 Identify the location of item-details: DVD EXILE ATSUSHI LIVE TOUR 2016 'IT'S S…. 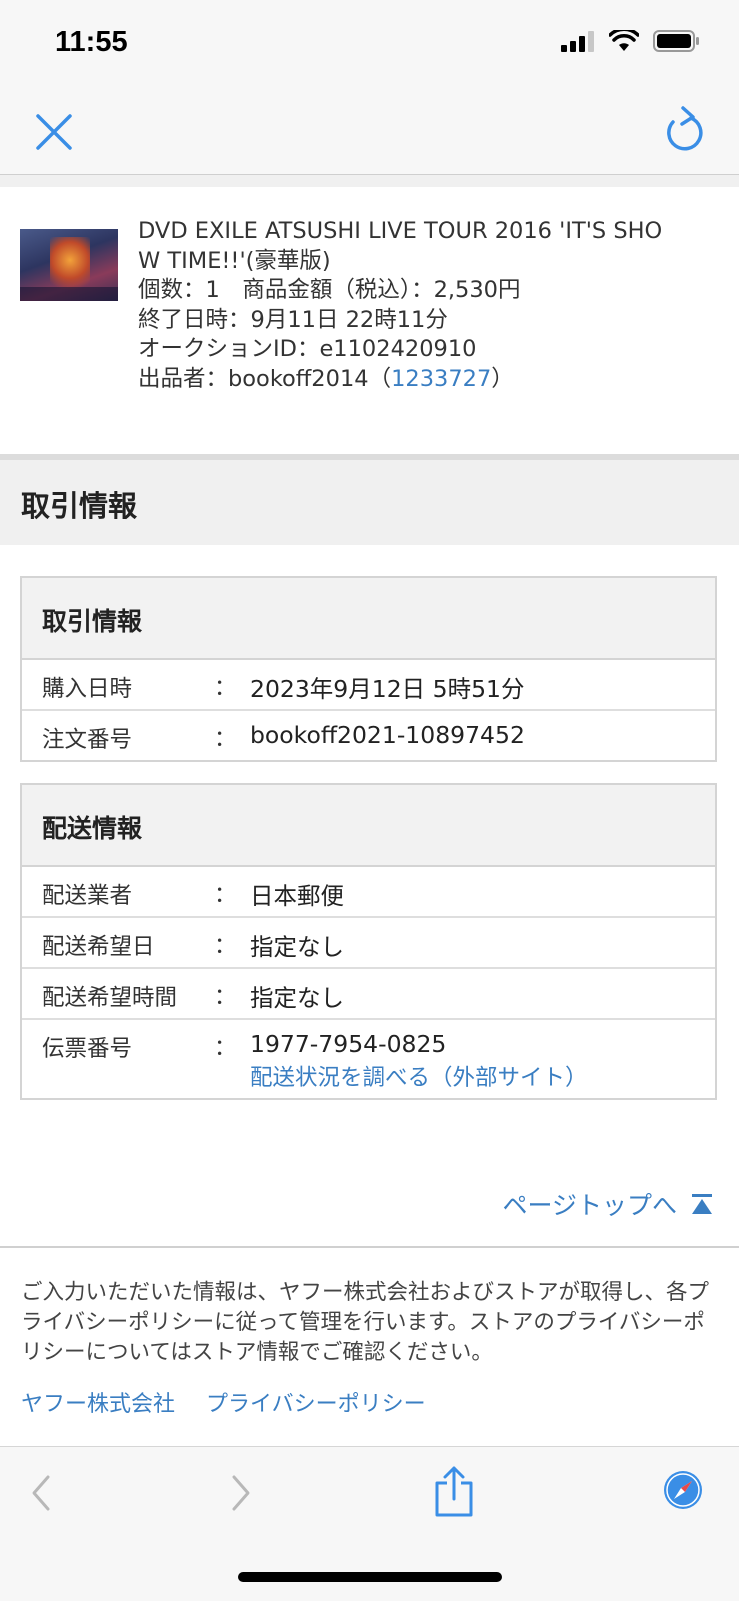
(423, 305).